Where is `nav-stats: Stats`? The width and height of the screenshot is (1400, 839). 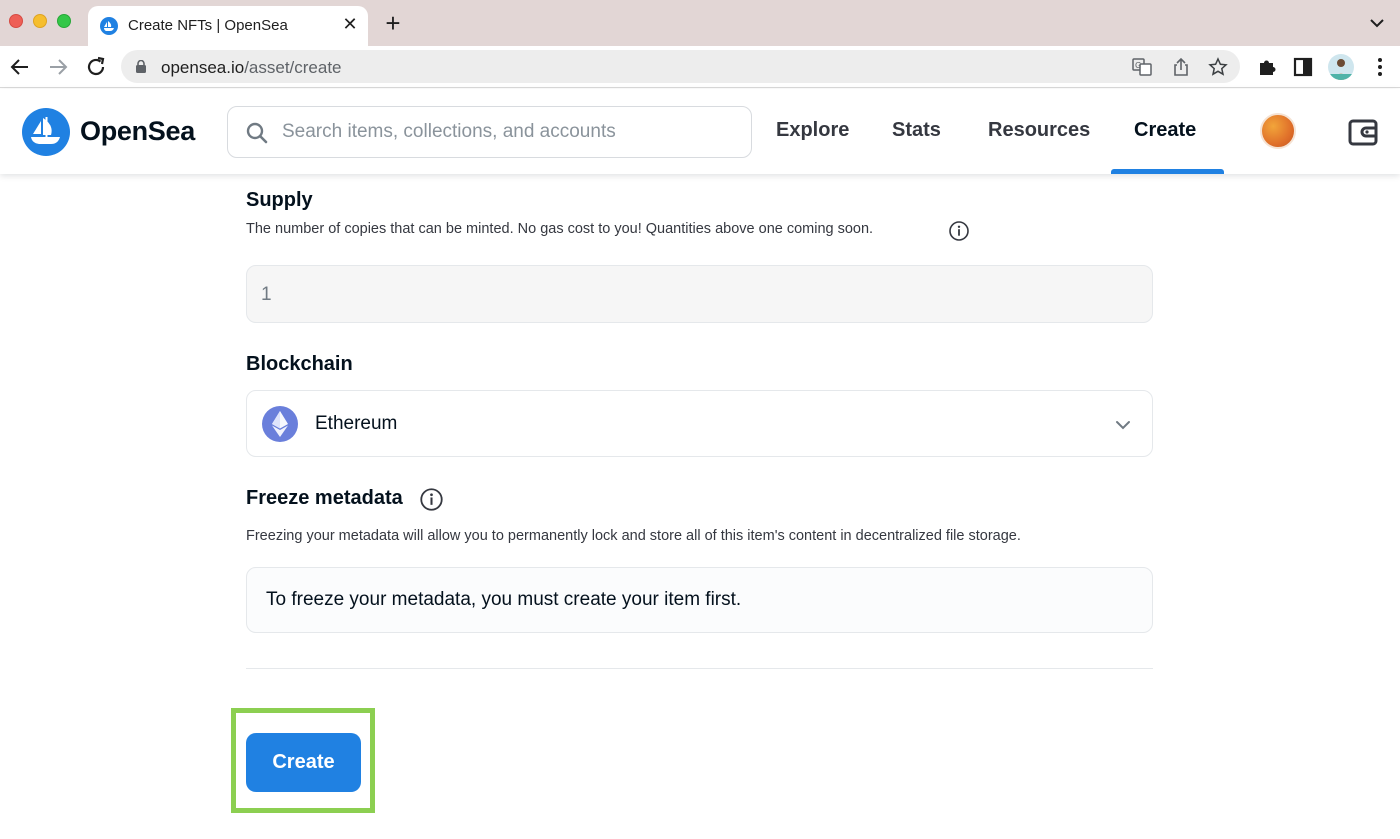 nav-stats: Stats is located at coordinates (916, 130).